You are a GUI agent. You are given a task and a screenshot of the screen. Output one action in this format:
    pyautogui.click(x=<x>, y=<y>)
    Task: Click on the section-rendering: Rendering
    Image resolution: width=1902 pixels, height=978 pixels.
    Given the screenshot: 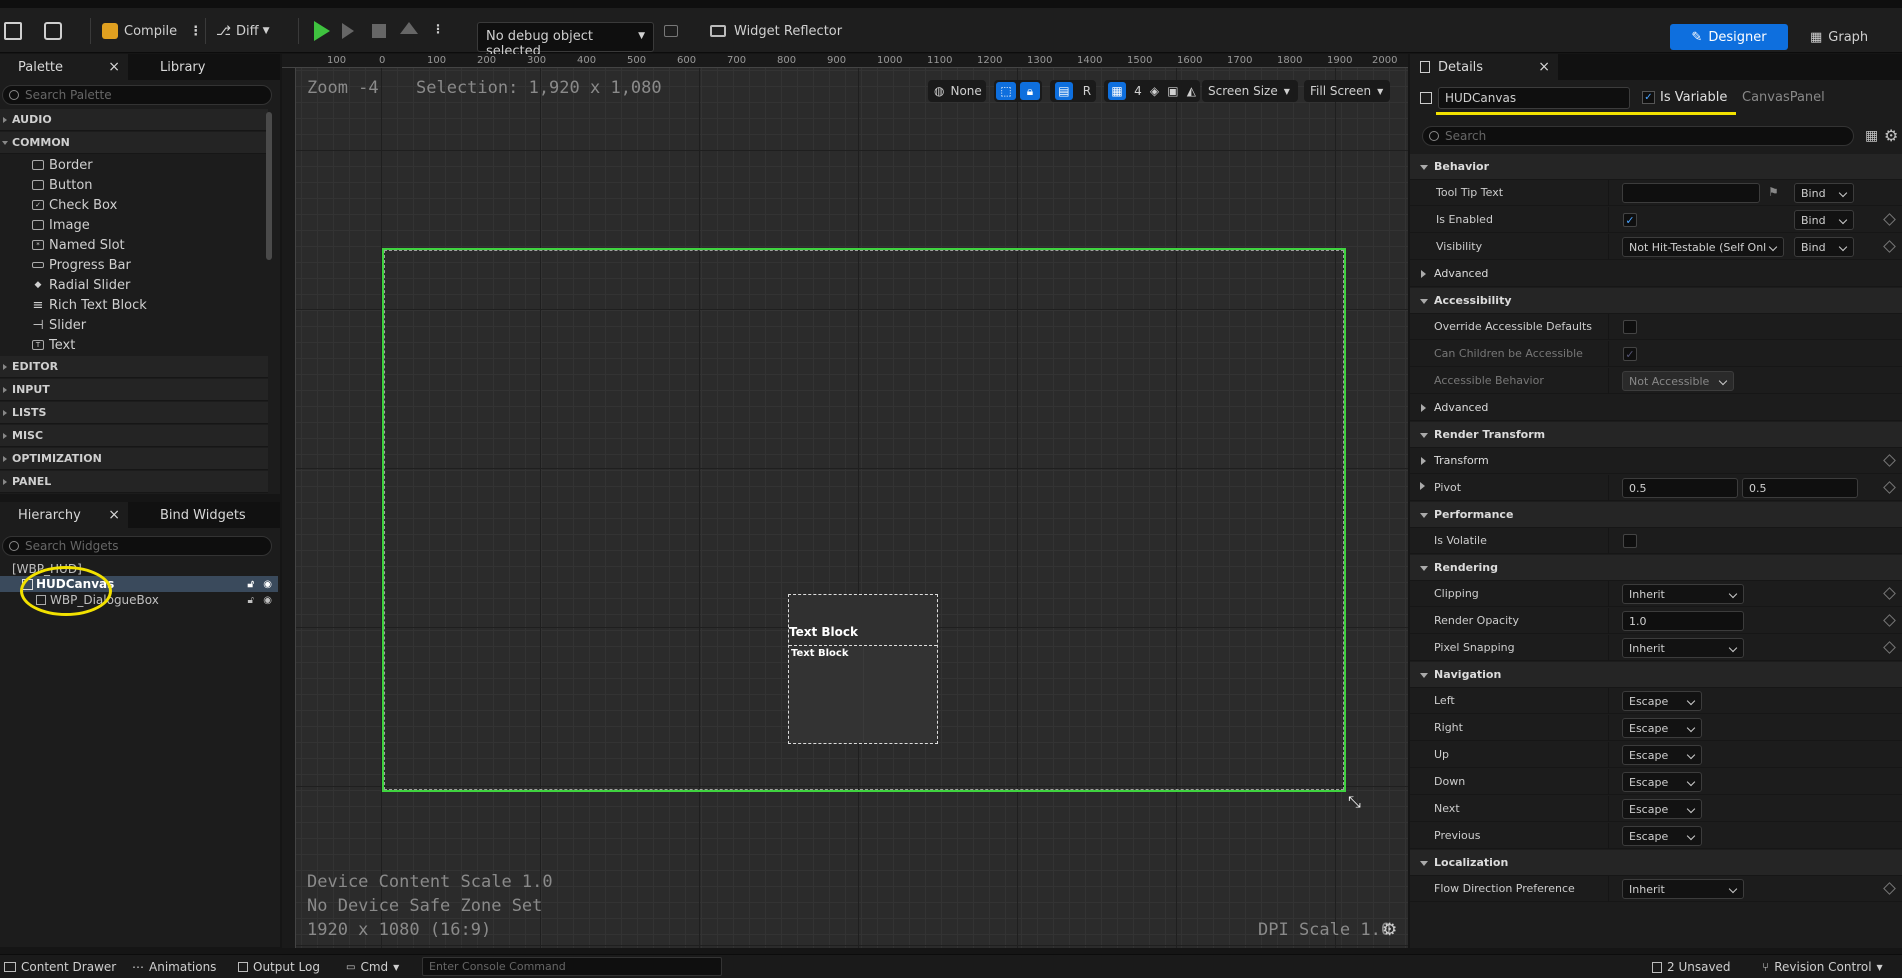 What is the action you would take?
    pyautogui.click(x=1656, y=568)
    